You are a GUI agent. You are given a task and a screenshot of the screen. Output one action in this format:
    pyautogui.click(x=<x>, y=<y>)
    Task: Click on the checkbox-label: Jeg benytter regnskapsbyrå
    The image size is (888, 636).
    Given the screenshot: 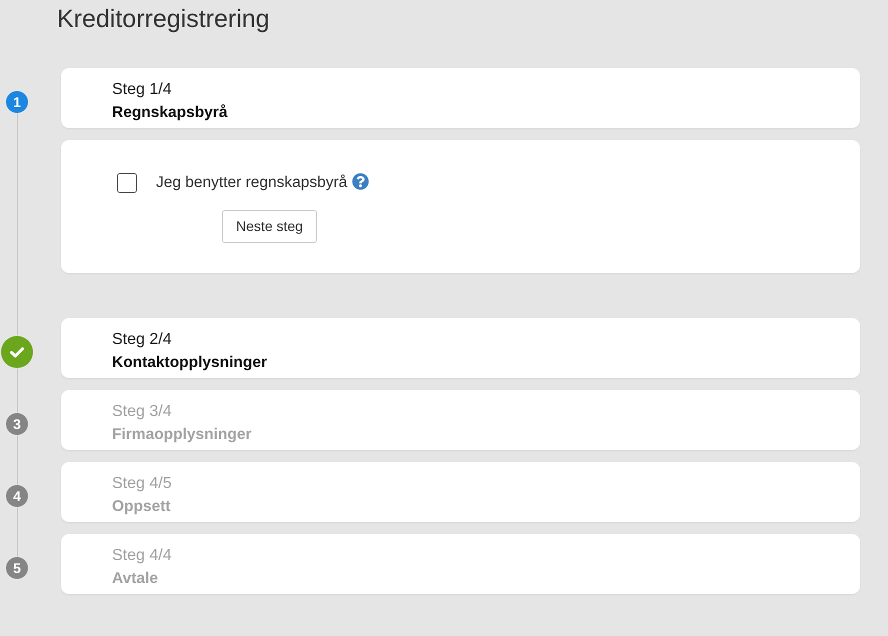 What is the action you would take?
    pyautogui.click(x=252, y=183)
    